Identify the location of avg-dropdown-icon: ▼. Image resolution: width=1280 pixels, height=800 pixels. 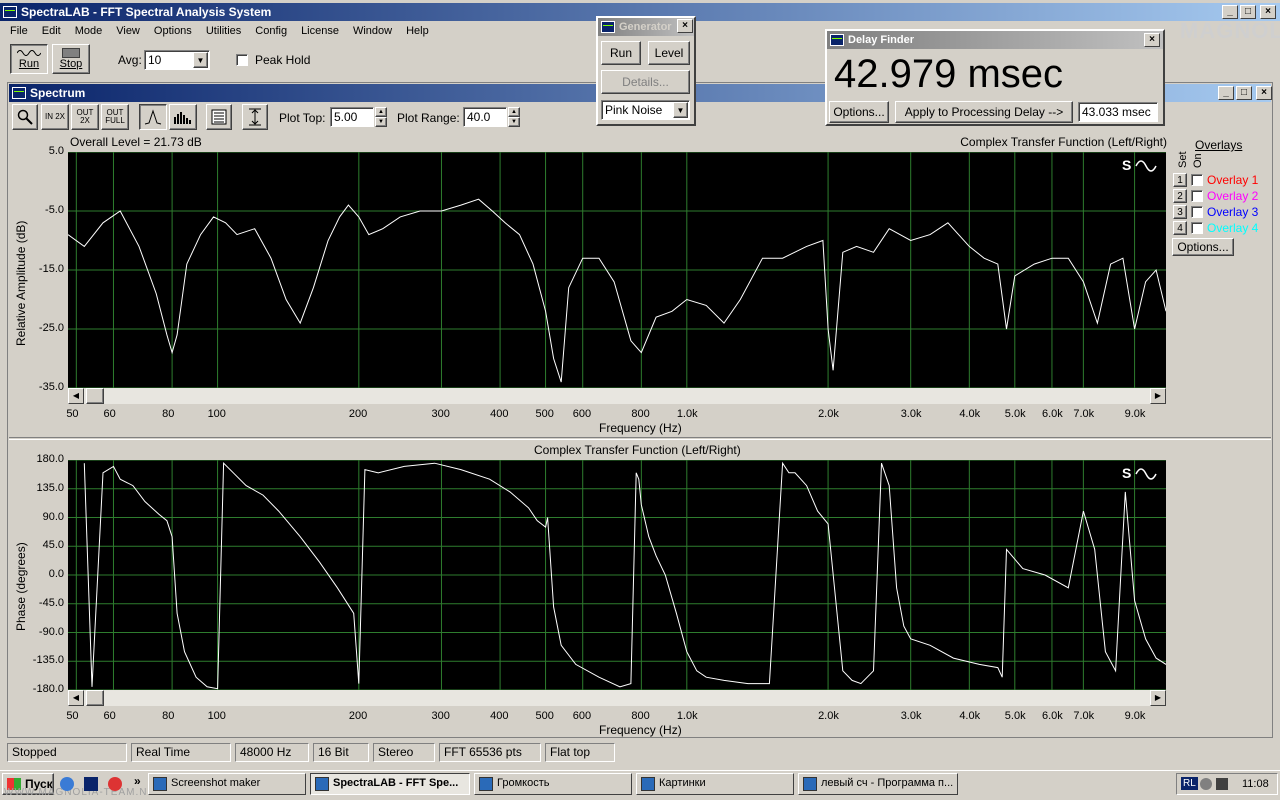
(200, 60).